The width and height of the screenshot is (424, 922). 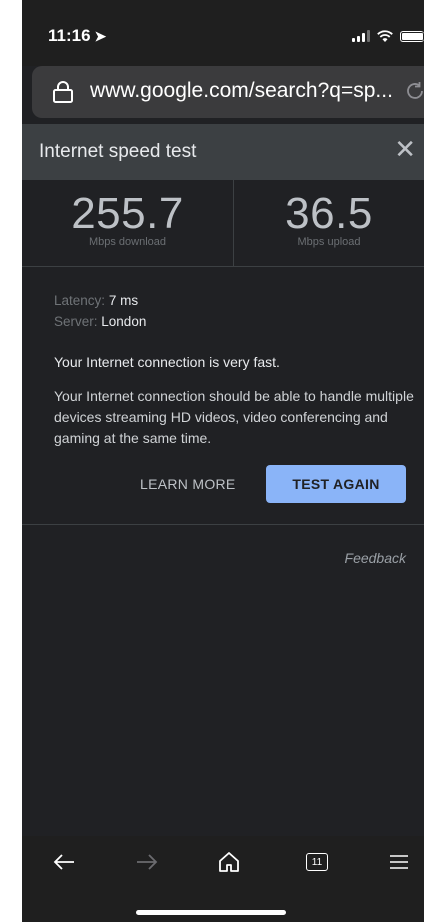 I want to click on cellular-signal-icon, so click(x=361, y=36).